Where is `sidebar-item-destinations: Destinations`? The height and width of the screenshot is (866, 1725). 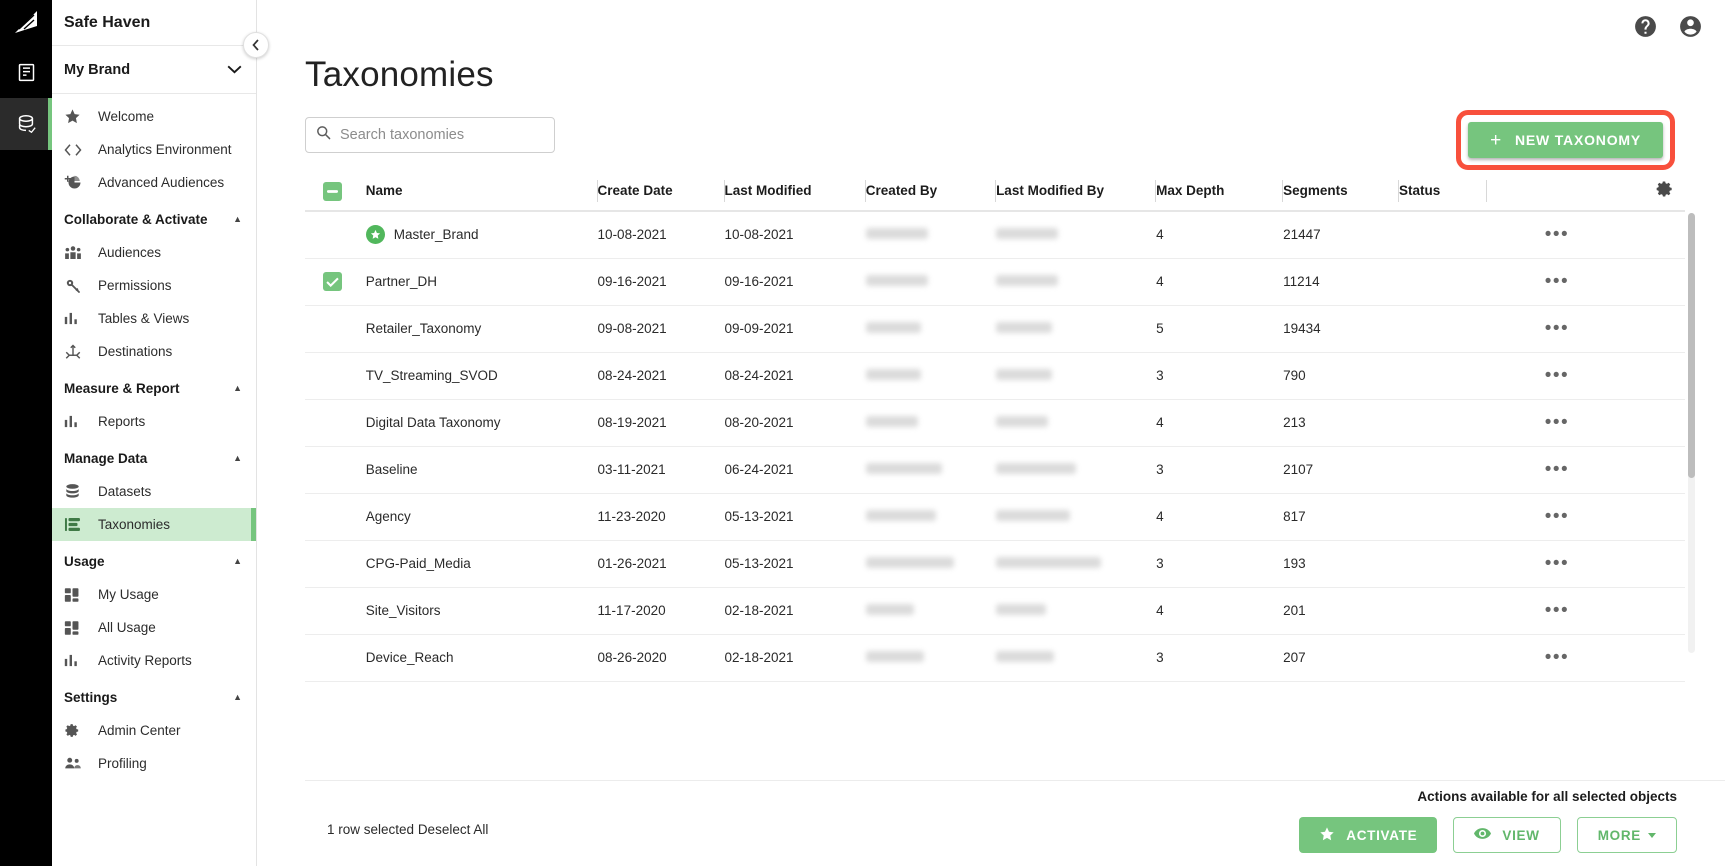
sidebar-item-destinations: Destinations is located at coordinates (154, 351).